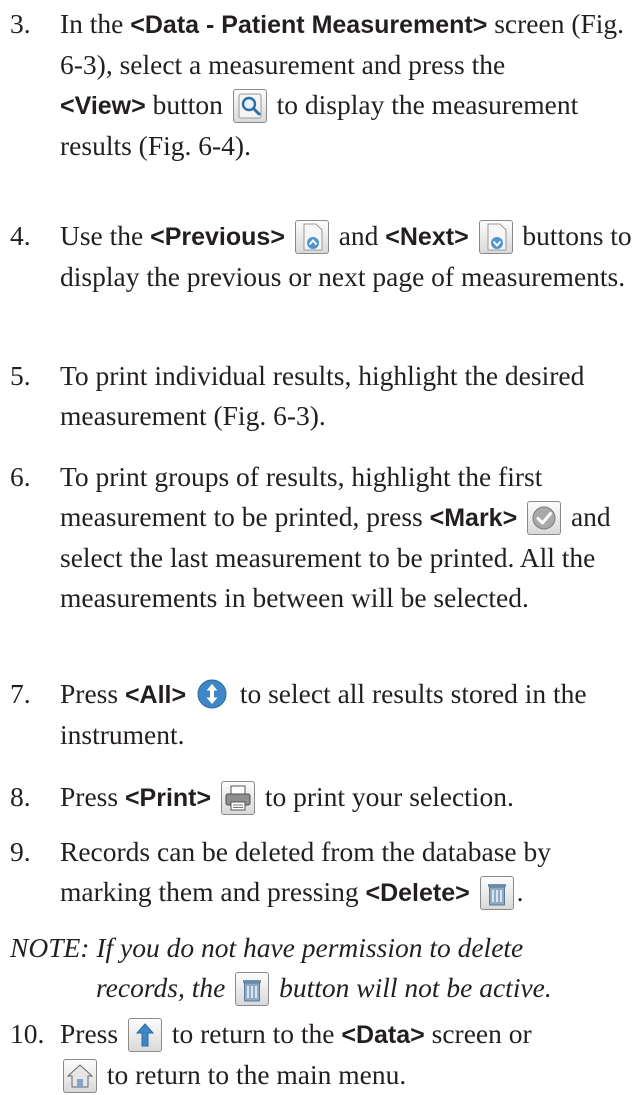 This screenshot has width=642, height=1095. What do you see at coordinates (20, 693) in the screenshot?
I see `step-number: 7.` at bounding box center [20, 693].